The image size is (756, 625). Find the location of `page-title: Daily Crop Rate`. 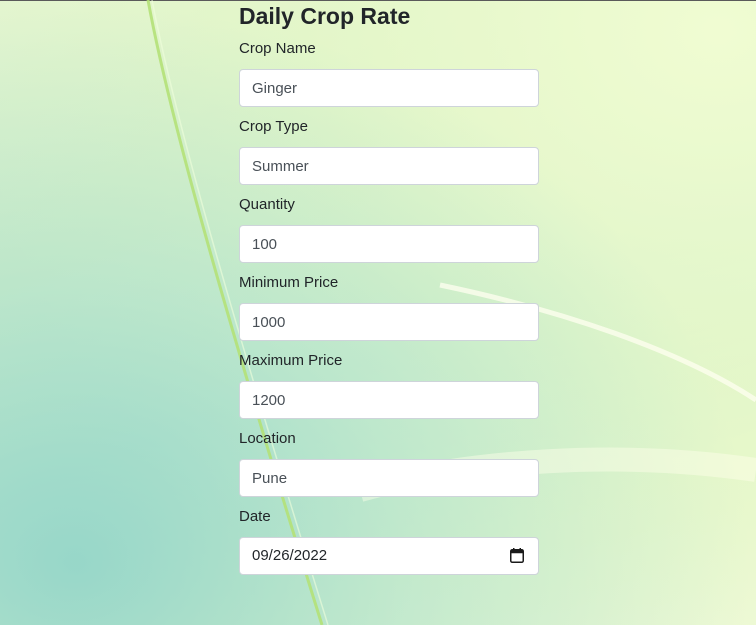

page-title: Daily Crop Rate is located at coordinates (325, 16).